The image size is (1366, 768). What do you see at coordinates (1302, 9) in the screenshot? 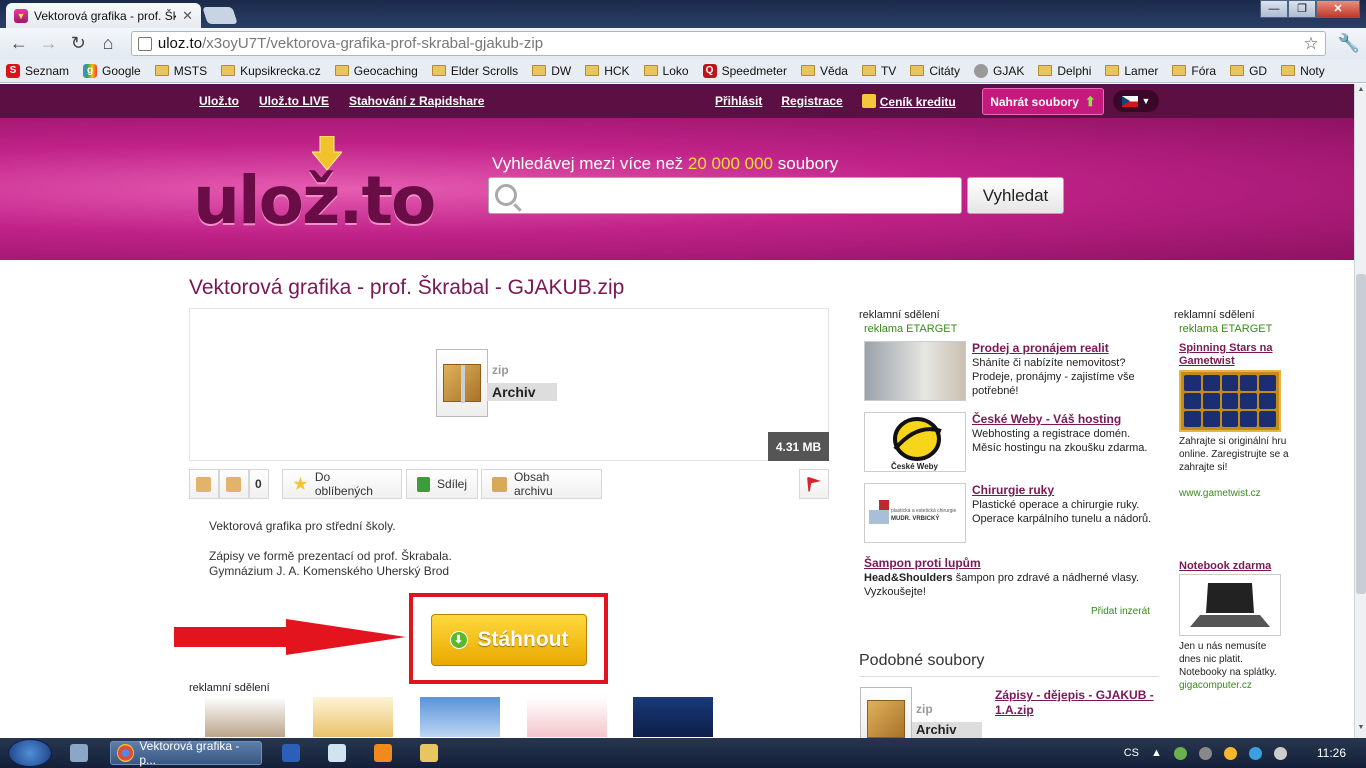
I see `maximize-button: ❐` at bounding box center [1302, 9].